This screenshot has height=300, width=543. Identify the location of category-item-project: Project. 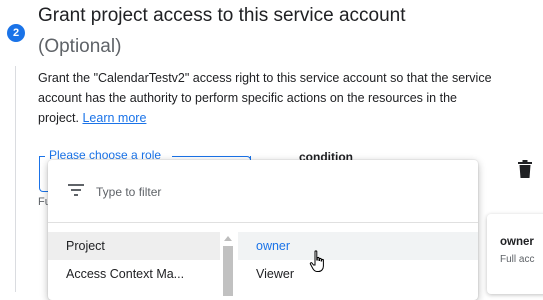
(134, 246).